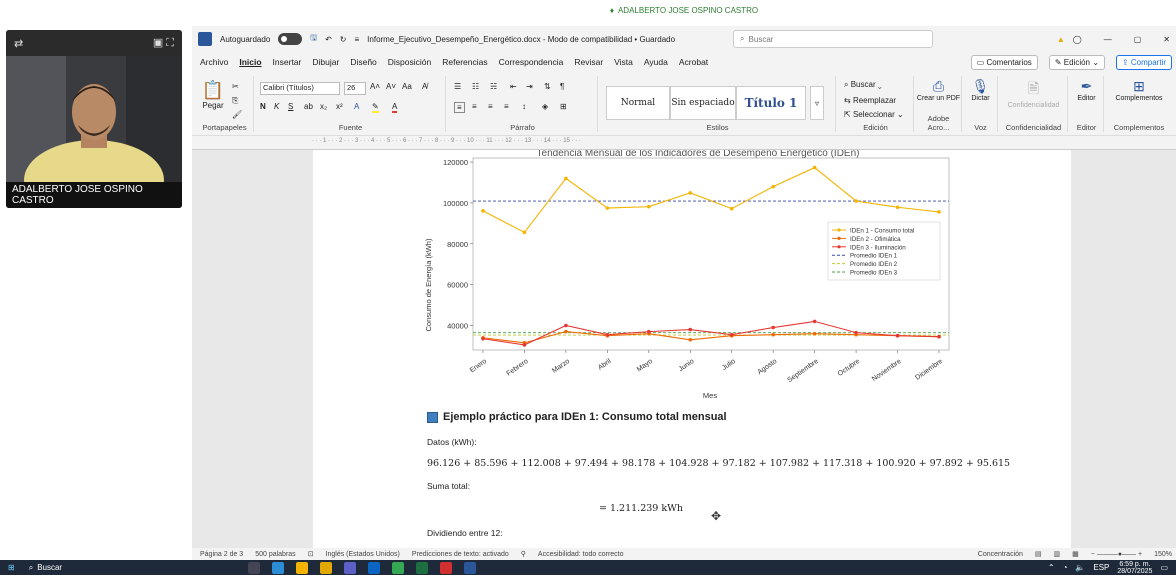 The height and width of the screenshot is (575, 1176). I want to click on search-box: ⌕ Buscar, so click(833, 39).